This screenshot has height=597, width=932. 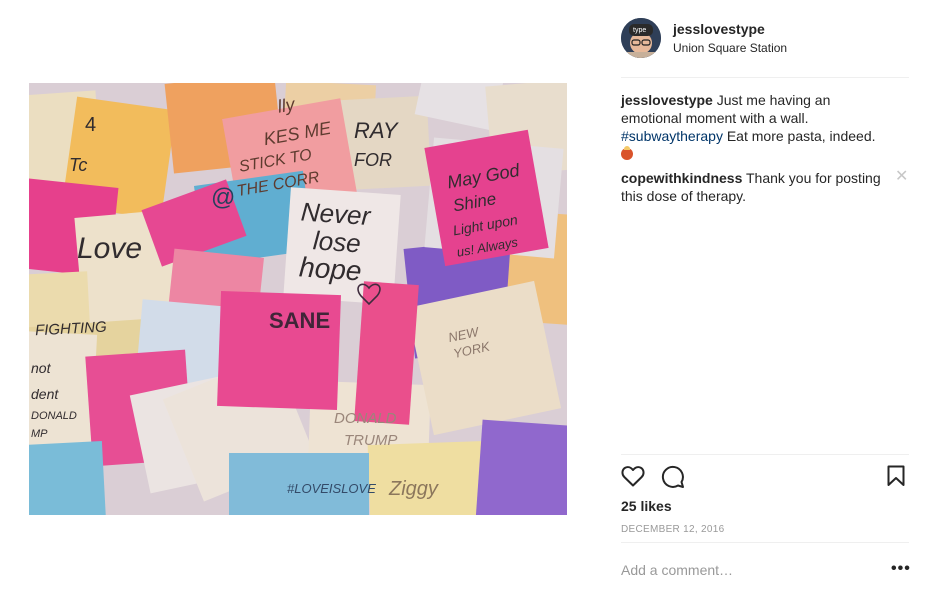 I want to click on avatar: type, so click(x=641, y=38).